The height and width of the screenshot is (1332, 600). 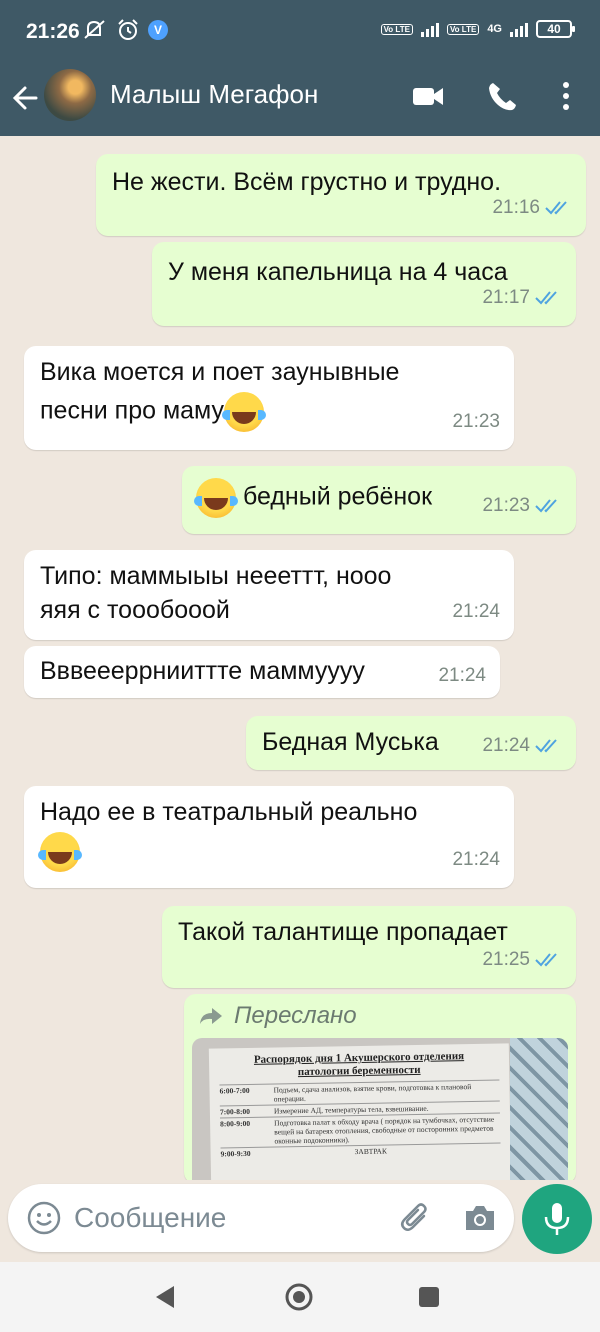 I want to click on message-bubble: Не жести. Всём грустно и трудно. 21:16, so click(x=341, y=195).